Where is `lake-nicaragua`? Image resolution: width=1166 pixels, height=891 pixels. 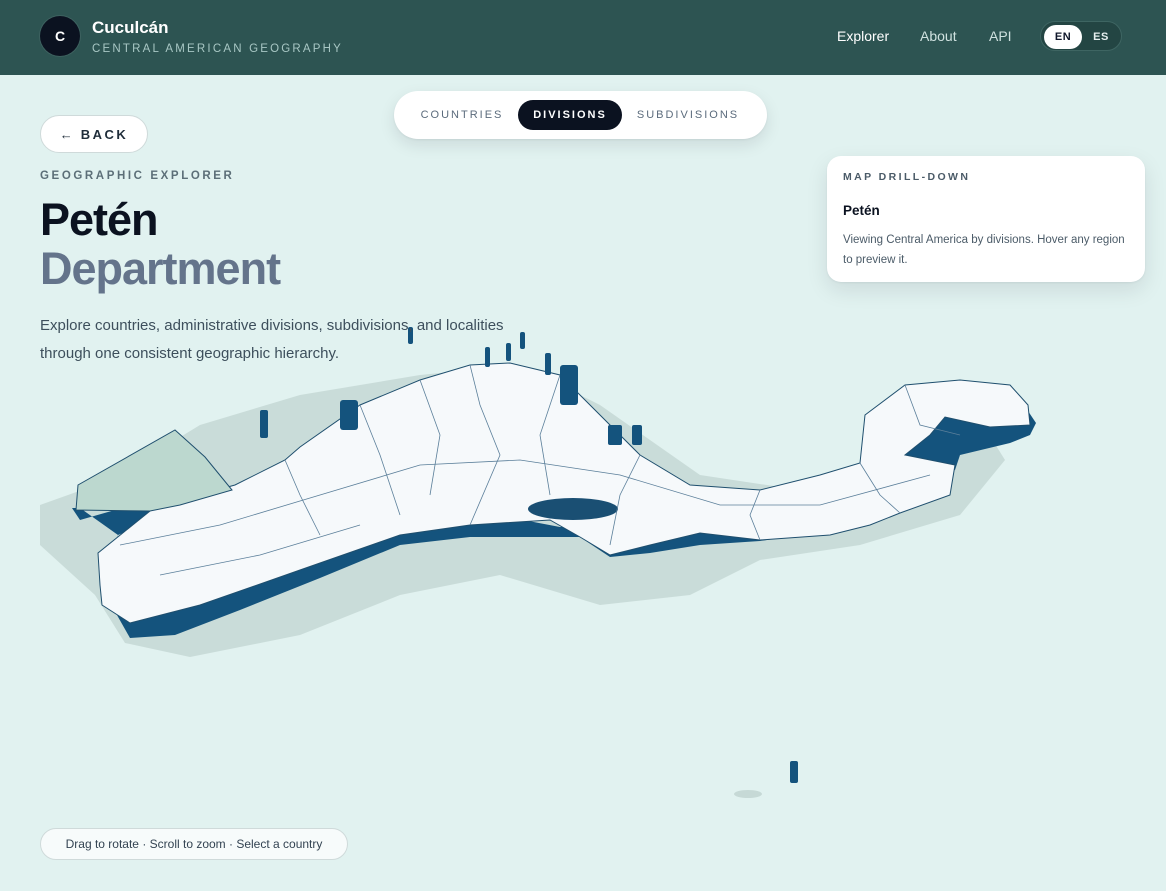 lake-nicaragua is located at coordinates (573, 509).